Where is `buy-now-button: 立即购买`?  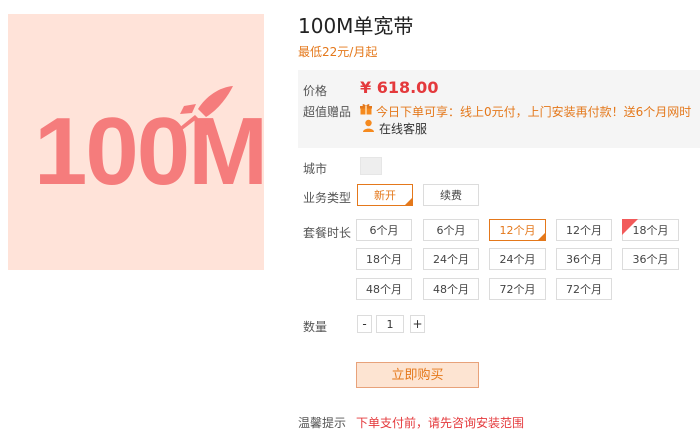
buy-now-button: 立即购买 is located at coordinates (417, 375).